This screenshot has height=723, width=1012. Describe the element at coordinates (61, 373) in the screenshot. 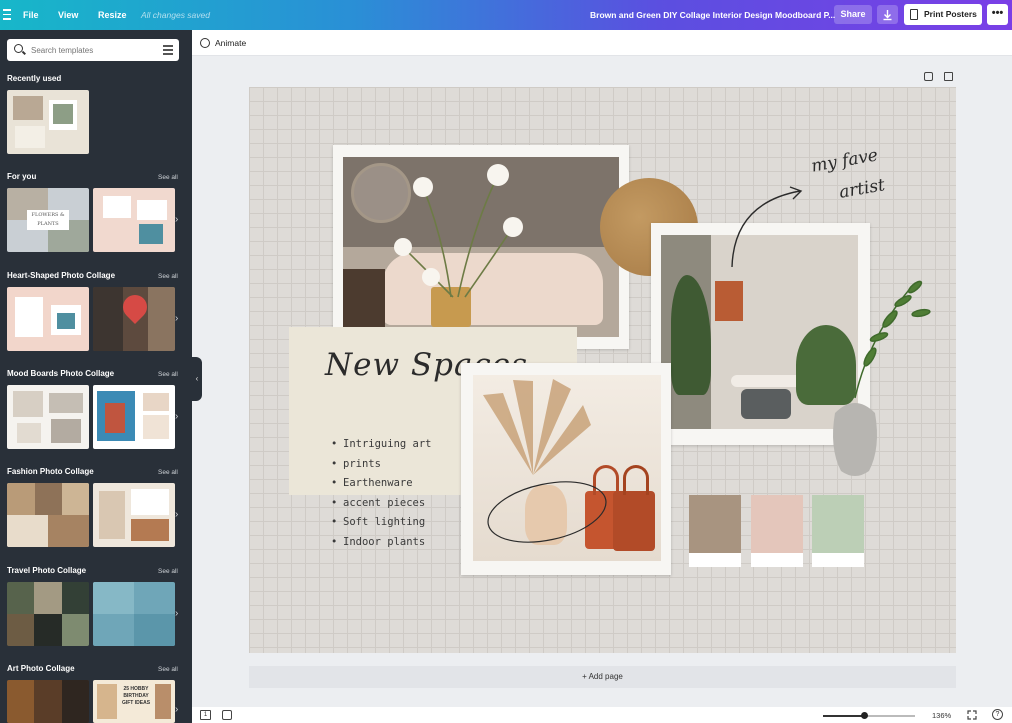

I see `section-title-mood-boards: Mood Boards Photo Collage` at that location.